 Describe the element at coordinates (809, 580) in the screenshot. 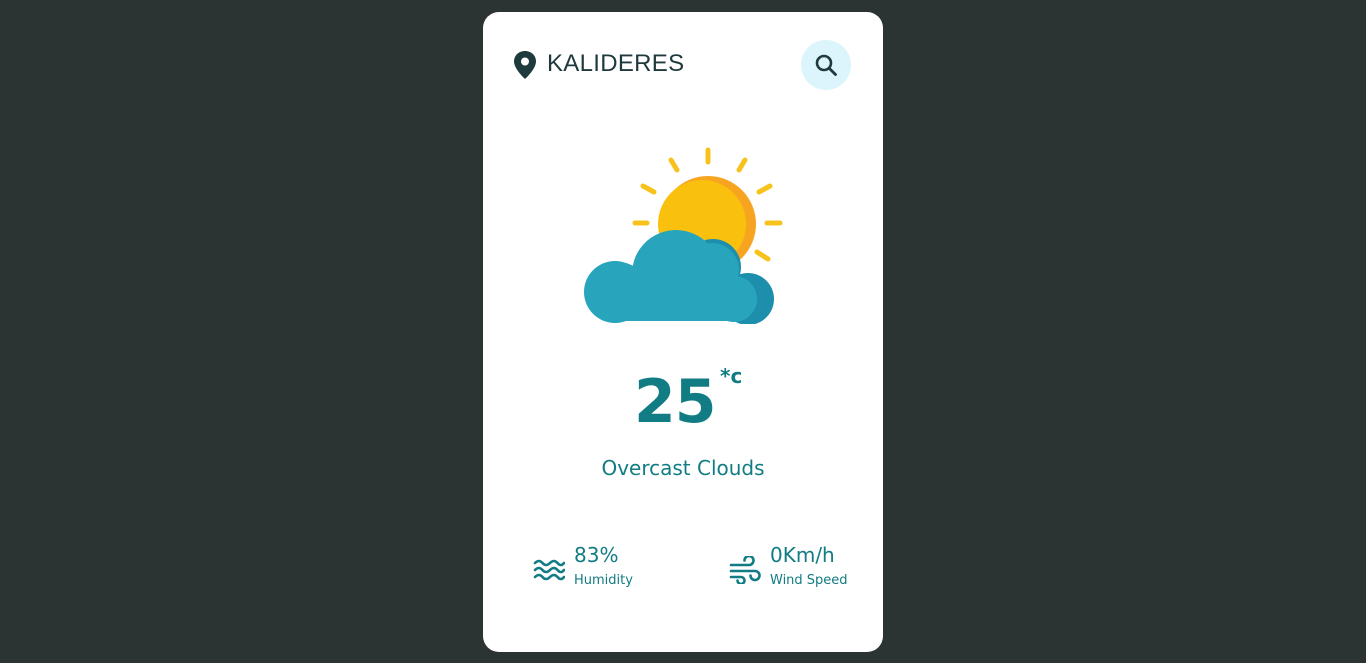

I see `wind-speed-label: Wind Speed` at that location.